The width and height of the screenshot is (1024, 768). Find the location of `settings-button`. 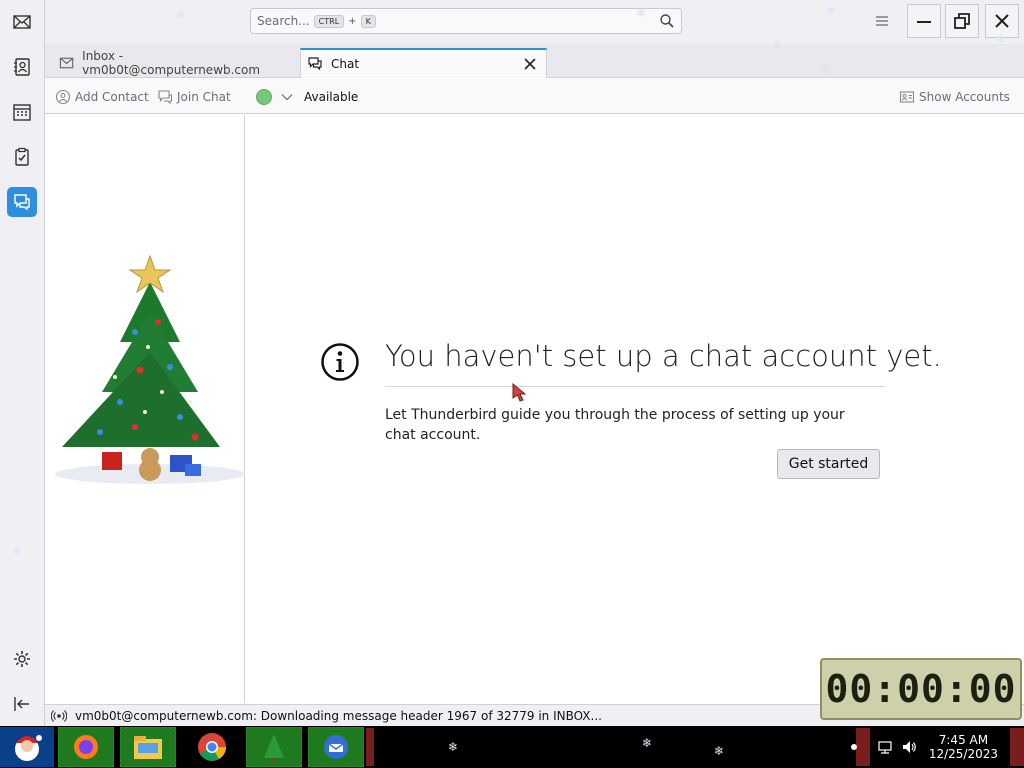

settings-button is located at coordinates (22, 659).